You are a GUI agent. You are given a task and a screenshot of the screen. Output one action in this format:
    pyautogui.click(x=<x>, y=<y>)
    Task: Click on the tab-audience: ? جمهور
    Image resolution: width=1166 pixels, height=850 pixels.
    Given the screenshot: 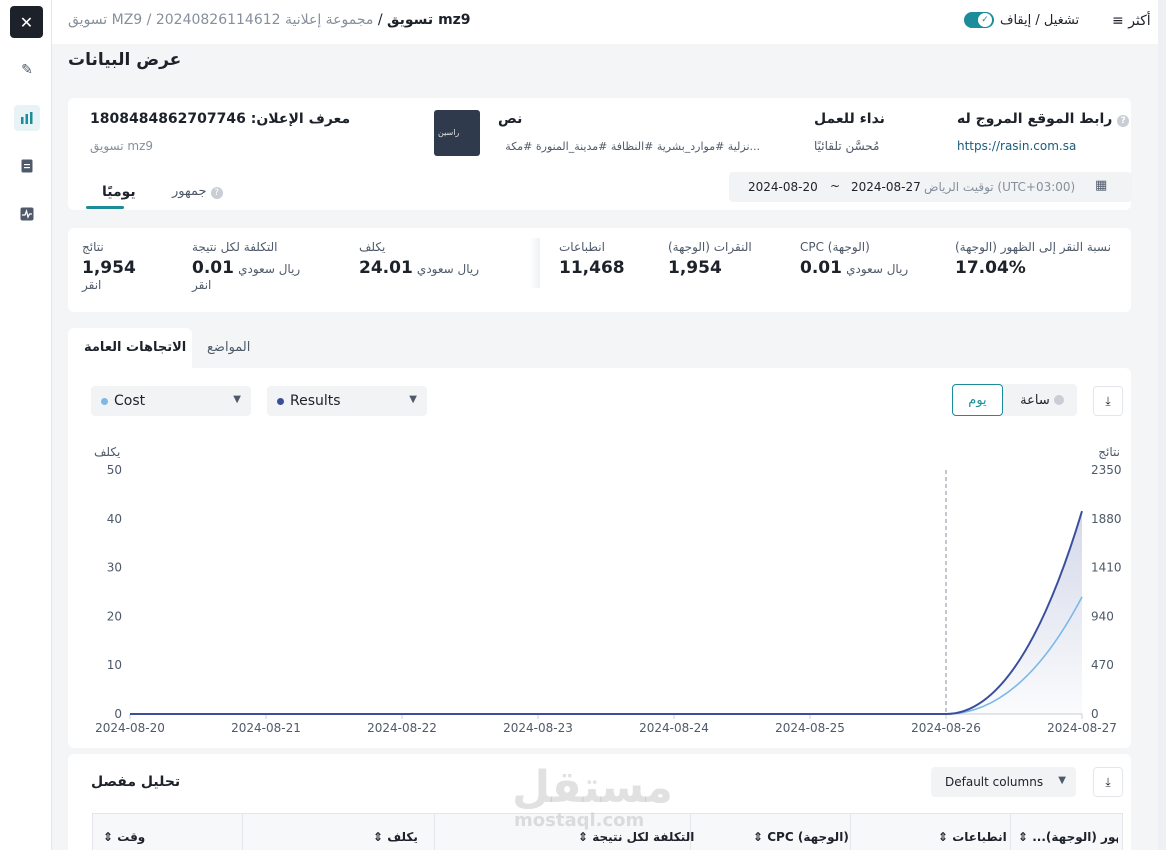 What is the action you would take?
    pyautogui.click(x=197, y=191)
    